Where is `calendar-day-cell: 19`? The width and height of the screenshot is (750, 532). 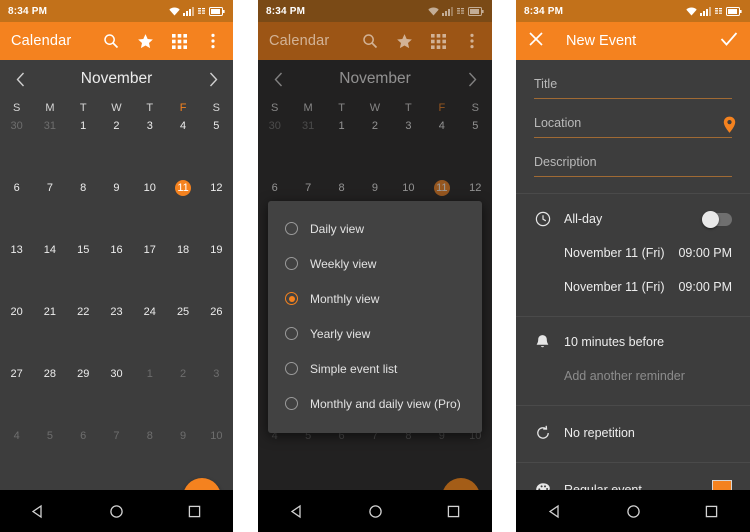
calendar-day-cell: 19 is located at coordinates (216, 269).